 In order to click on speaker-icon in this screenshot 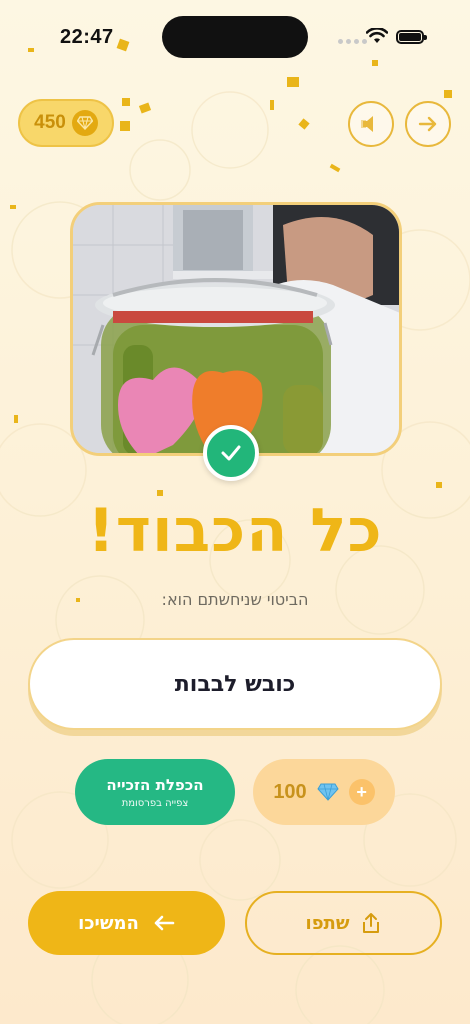, I will do `click(367, 124)`.